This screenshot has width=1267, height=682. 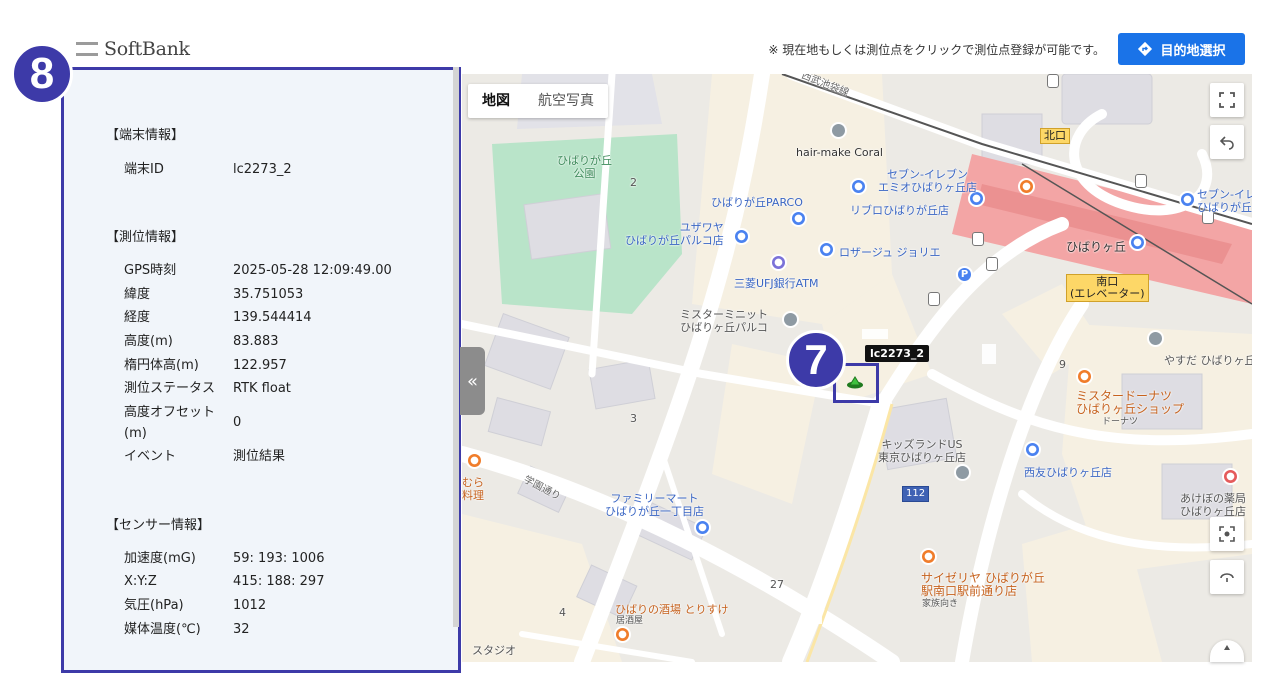 What do you see at coordinates (922, 451) in the screenshot?
I see `kidsland-label: キッズランドUS 東京ひばりヶ丘店` at bounding box center [922, 451].